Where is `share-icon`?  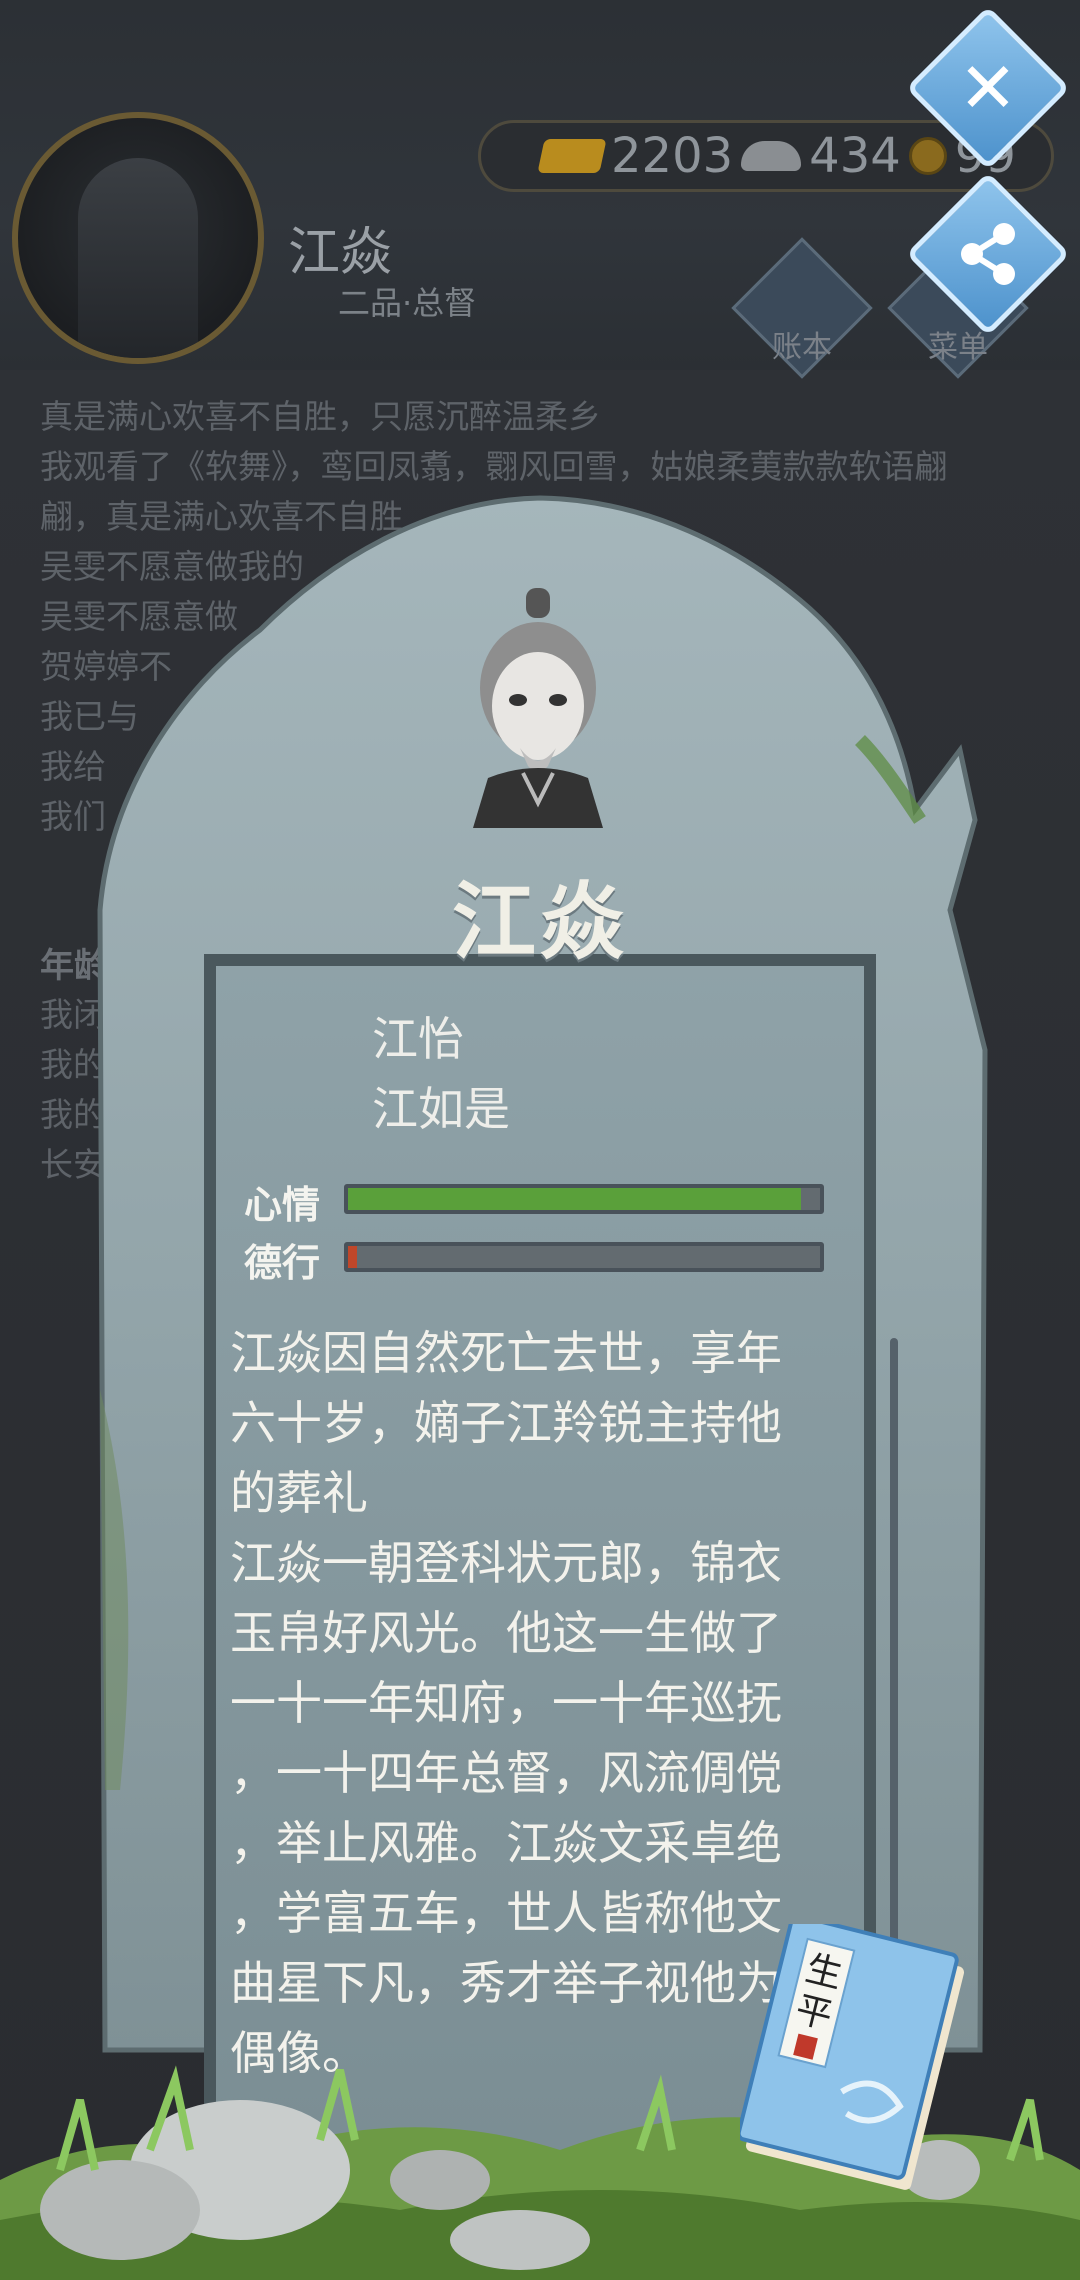
share-icon is located at coordinates (988, 254).